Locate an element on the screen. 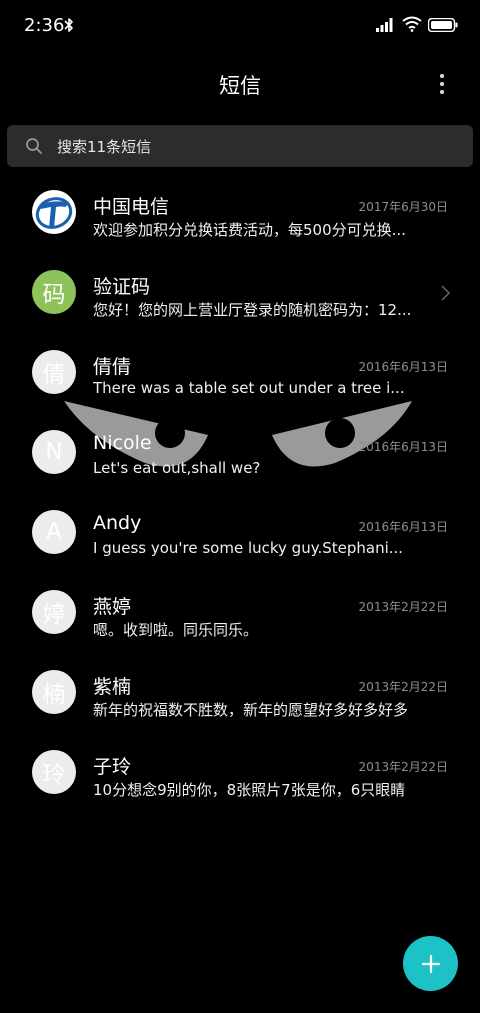 The image size is (480, 1013). contact-name: Nicole is located at coordinates (122, 443).